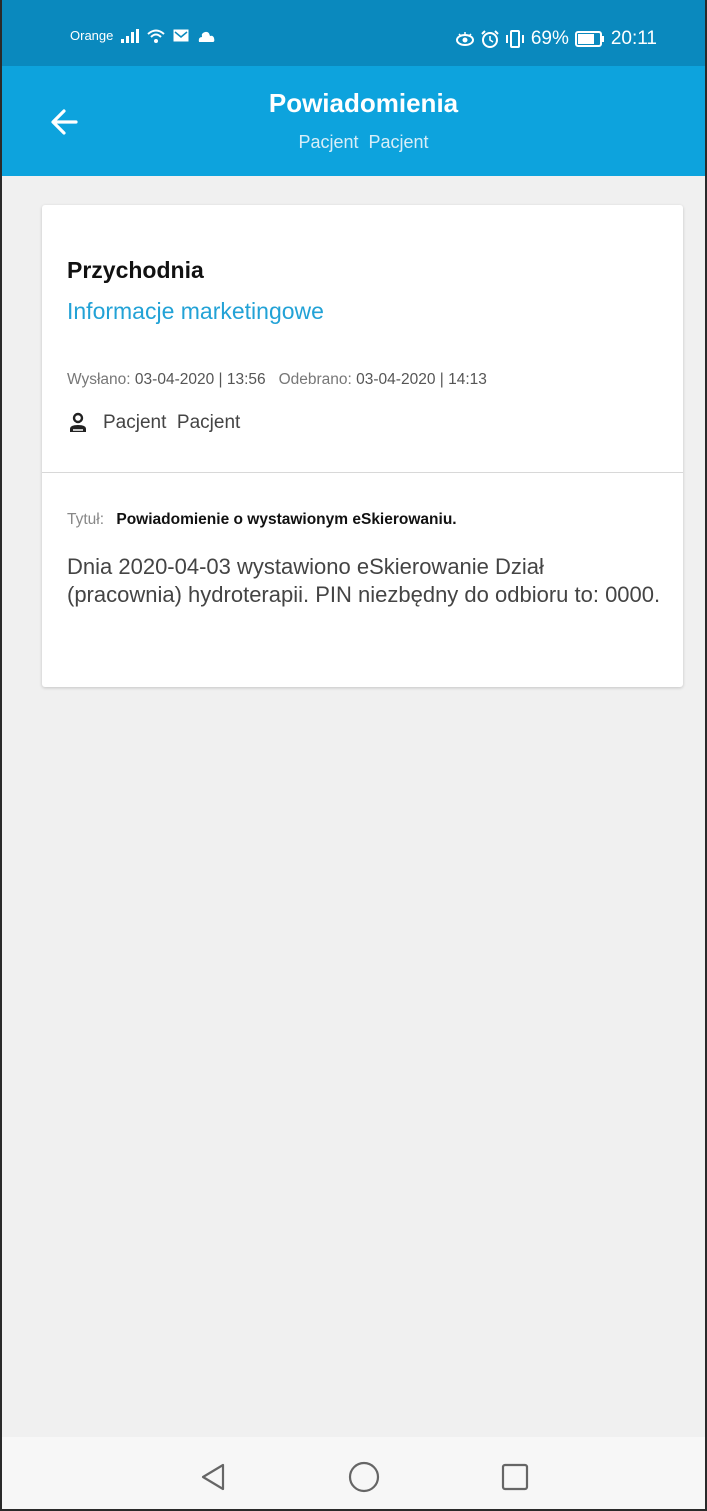 This screenshot has width=707, height=1511. I want to click on notification-category: Informacje marketingowe, so click(195, 311).